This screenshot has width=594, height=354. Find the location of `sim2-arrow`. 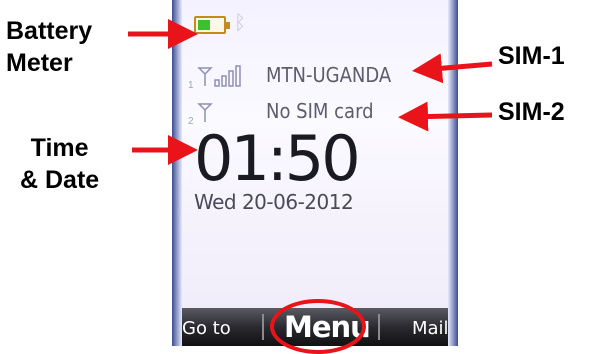

sim2-arrow is located at coordinates (445, 116).